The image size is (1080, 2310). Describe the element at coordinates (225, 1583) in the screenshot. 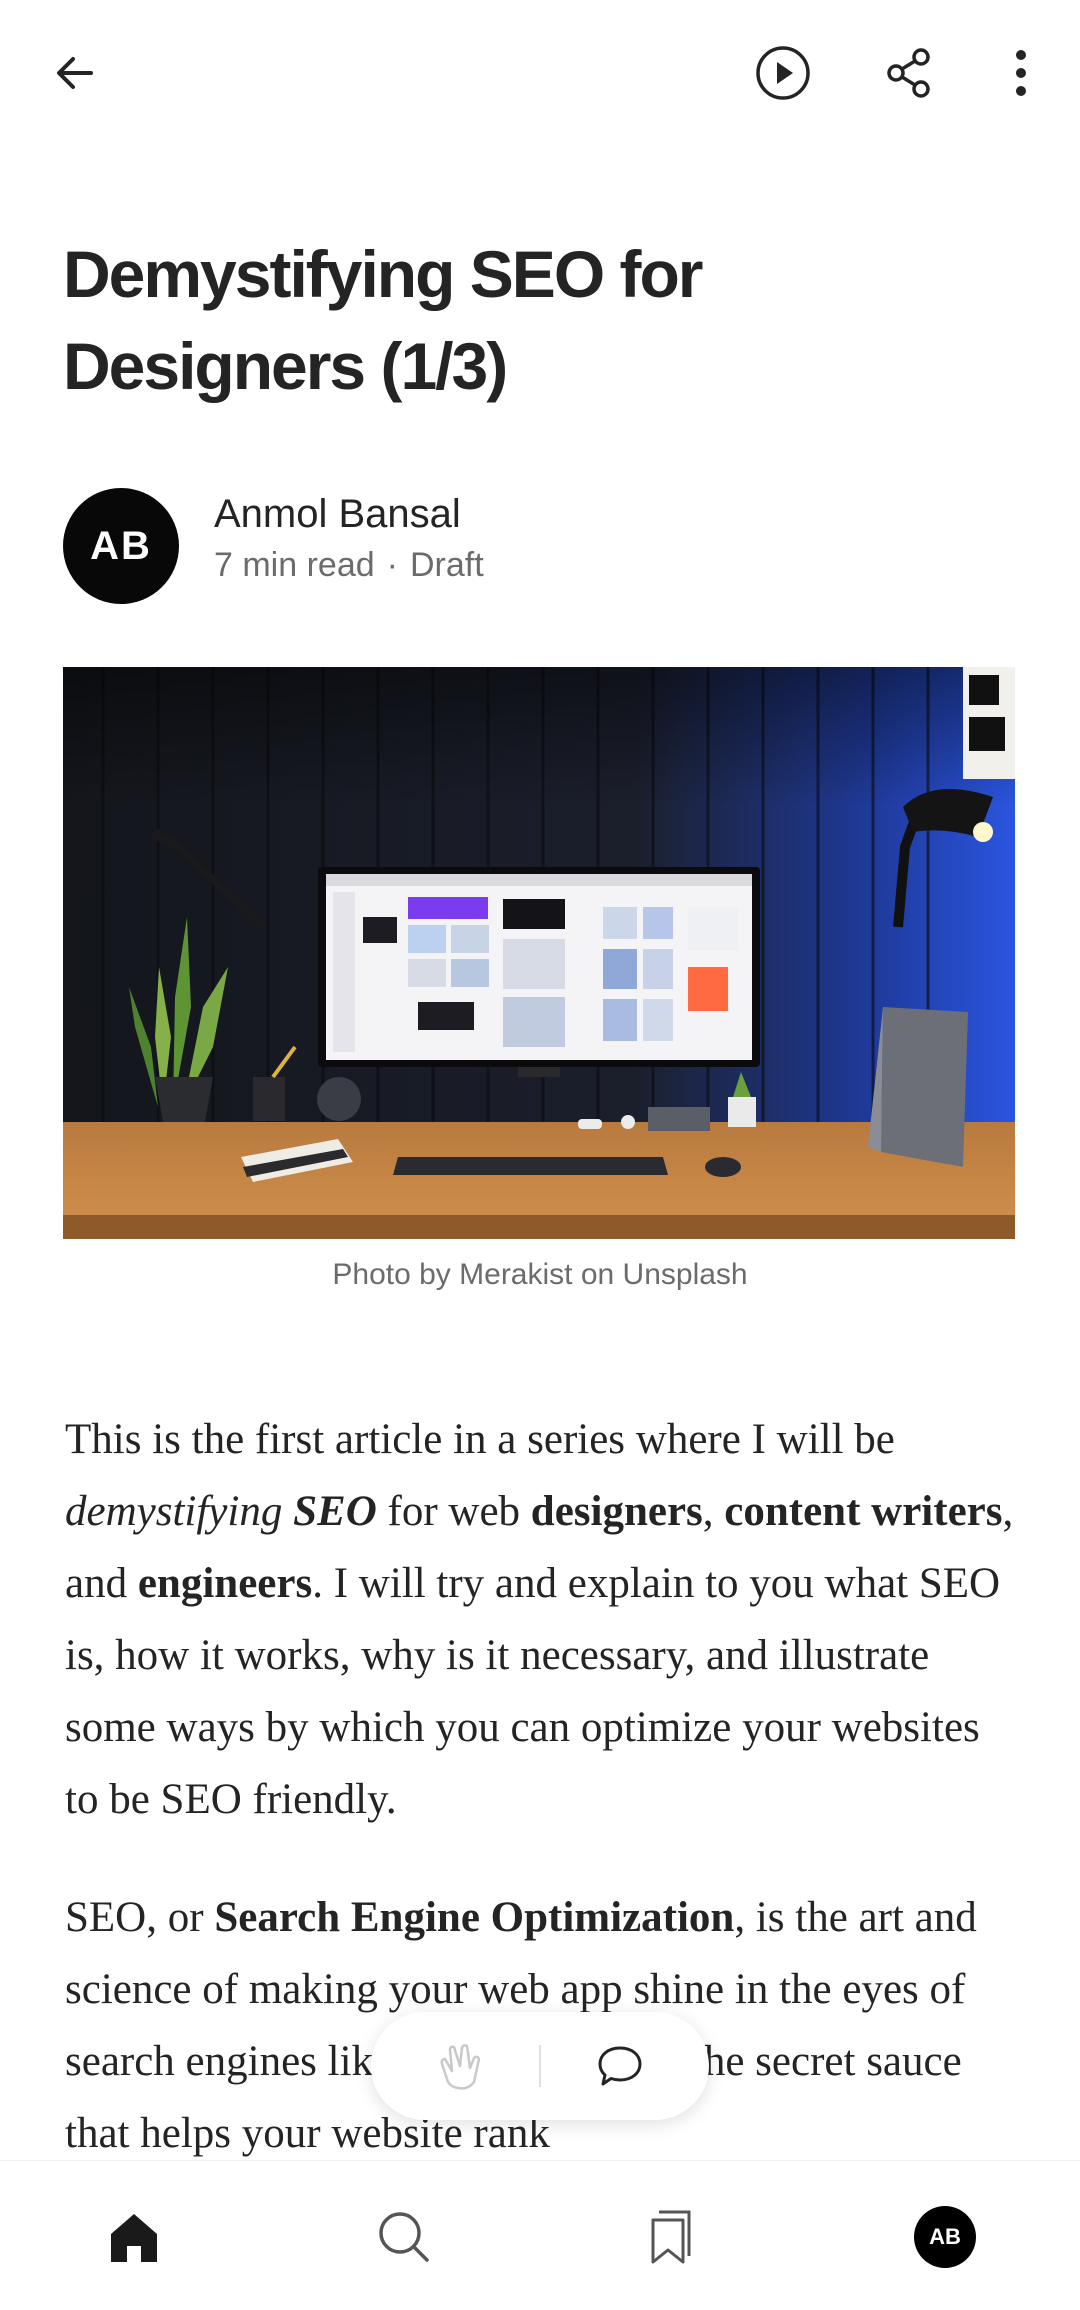

I see `bold-text: engineers` at that location.